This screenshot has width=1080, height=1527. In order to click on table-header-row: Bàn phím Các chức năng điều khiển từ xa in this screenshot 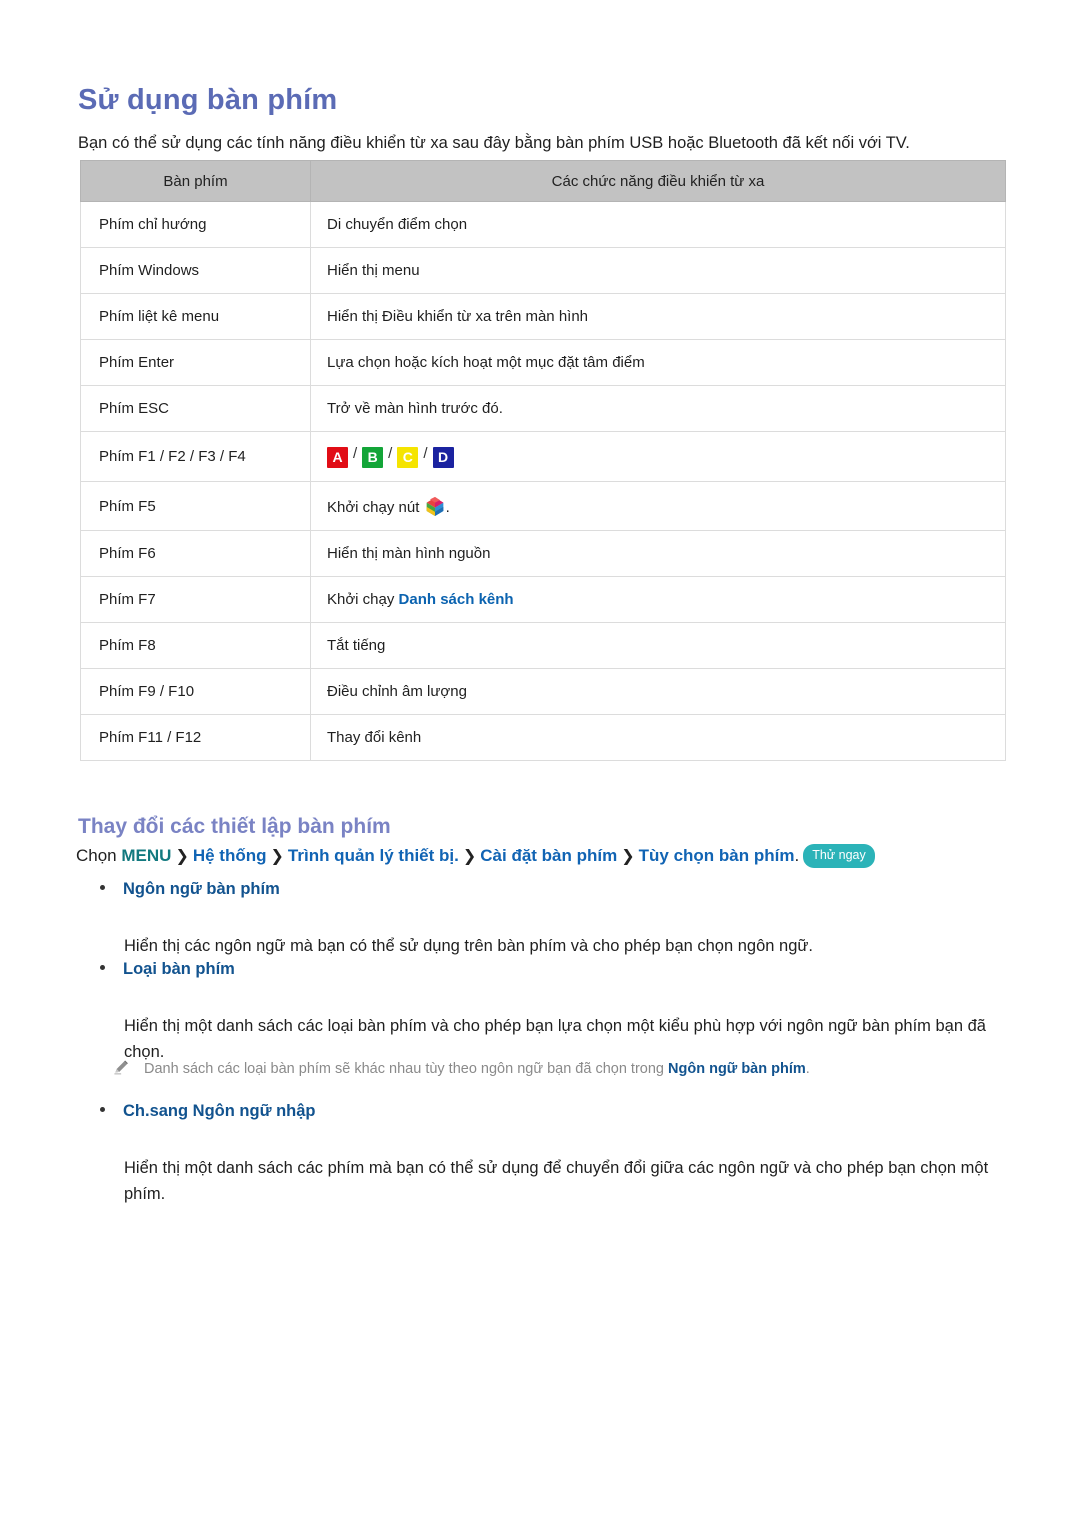, I will do `click(543, 181)`.